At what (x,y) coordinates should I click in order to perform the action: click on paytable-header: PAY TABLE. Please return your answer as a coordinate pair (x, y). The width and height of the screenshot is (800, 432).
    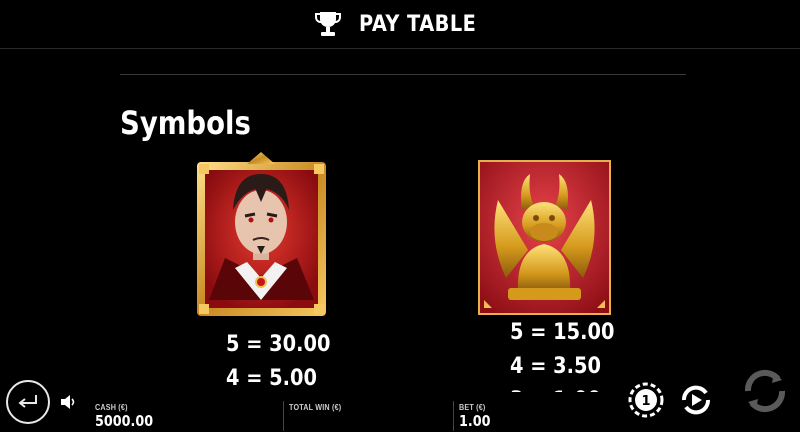
    Looking at the image, I should click on (400, 24).